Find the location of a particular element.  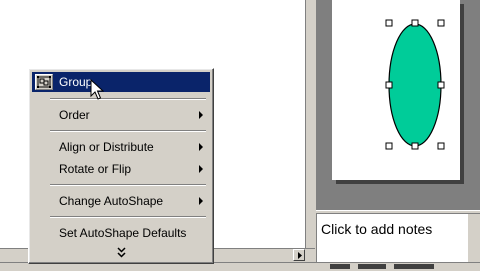

menu-item-label: Change AutoShape is located at coordinates (111, 201).